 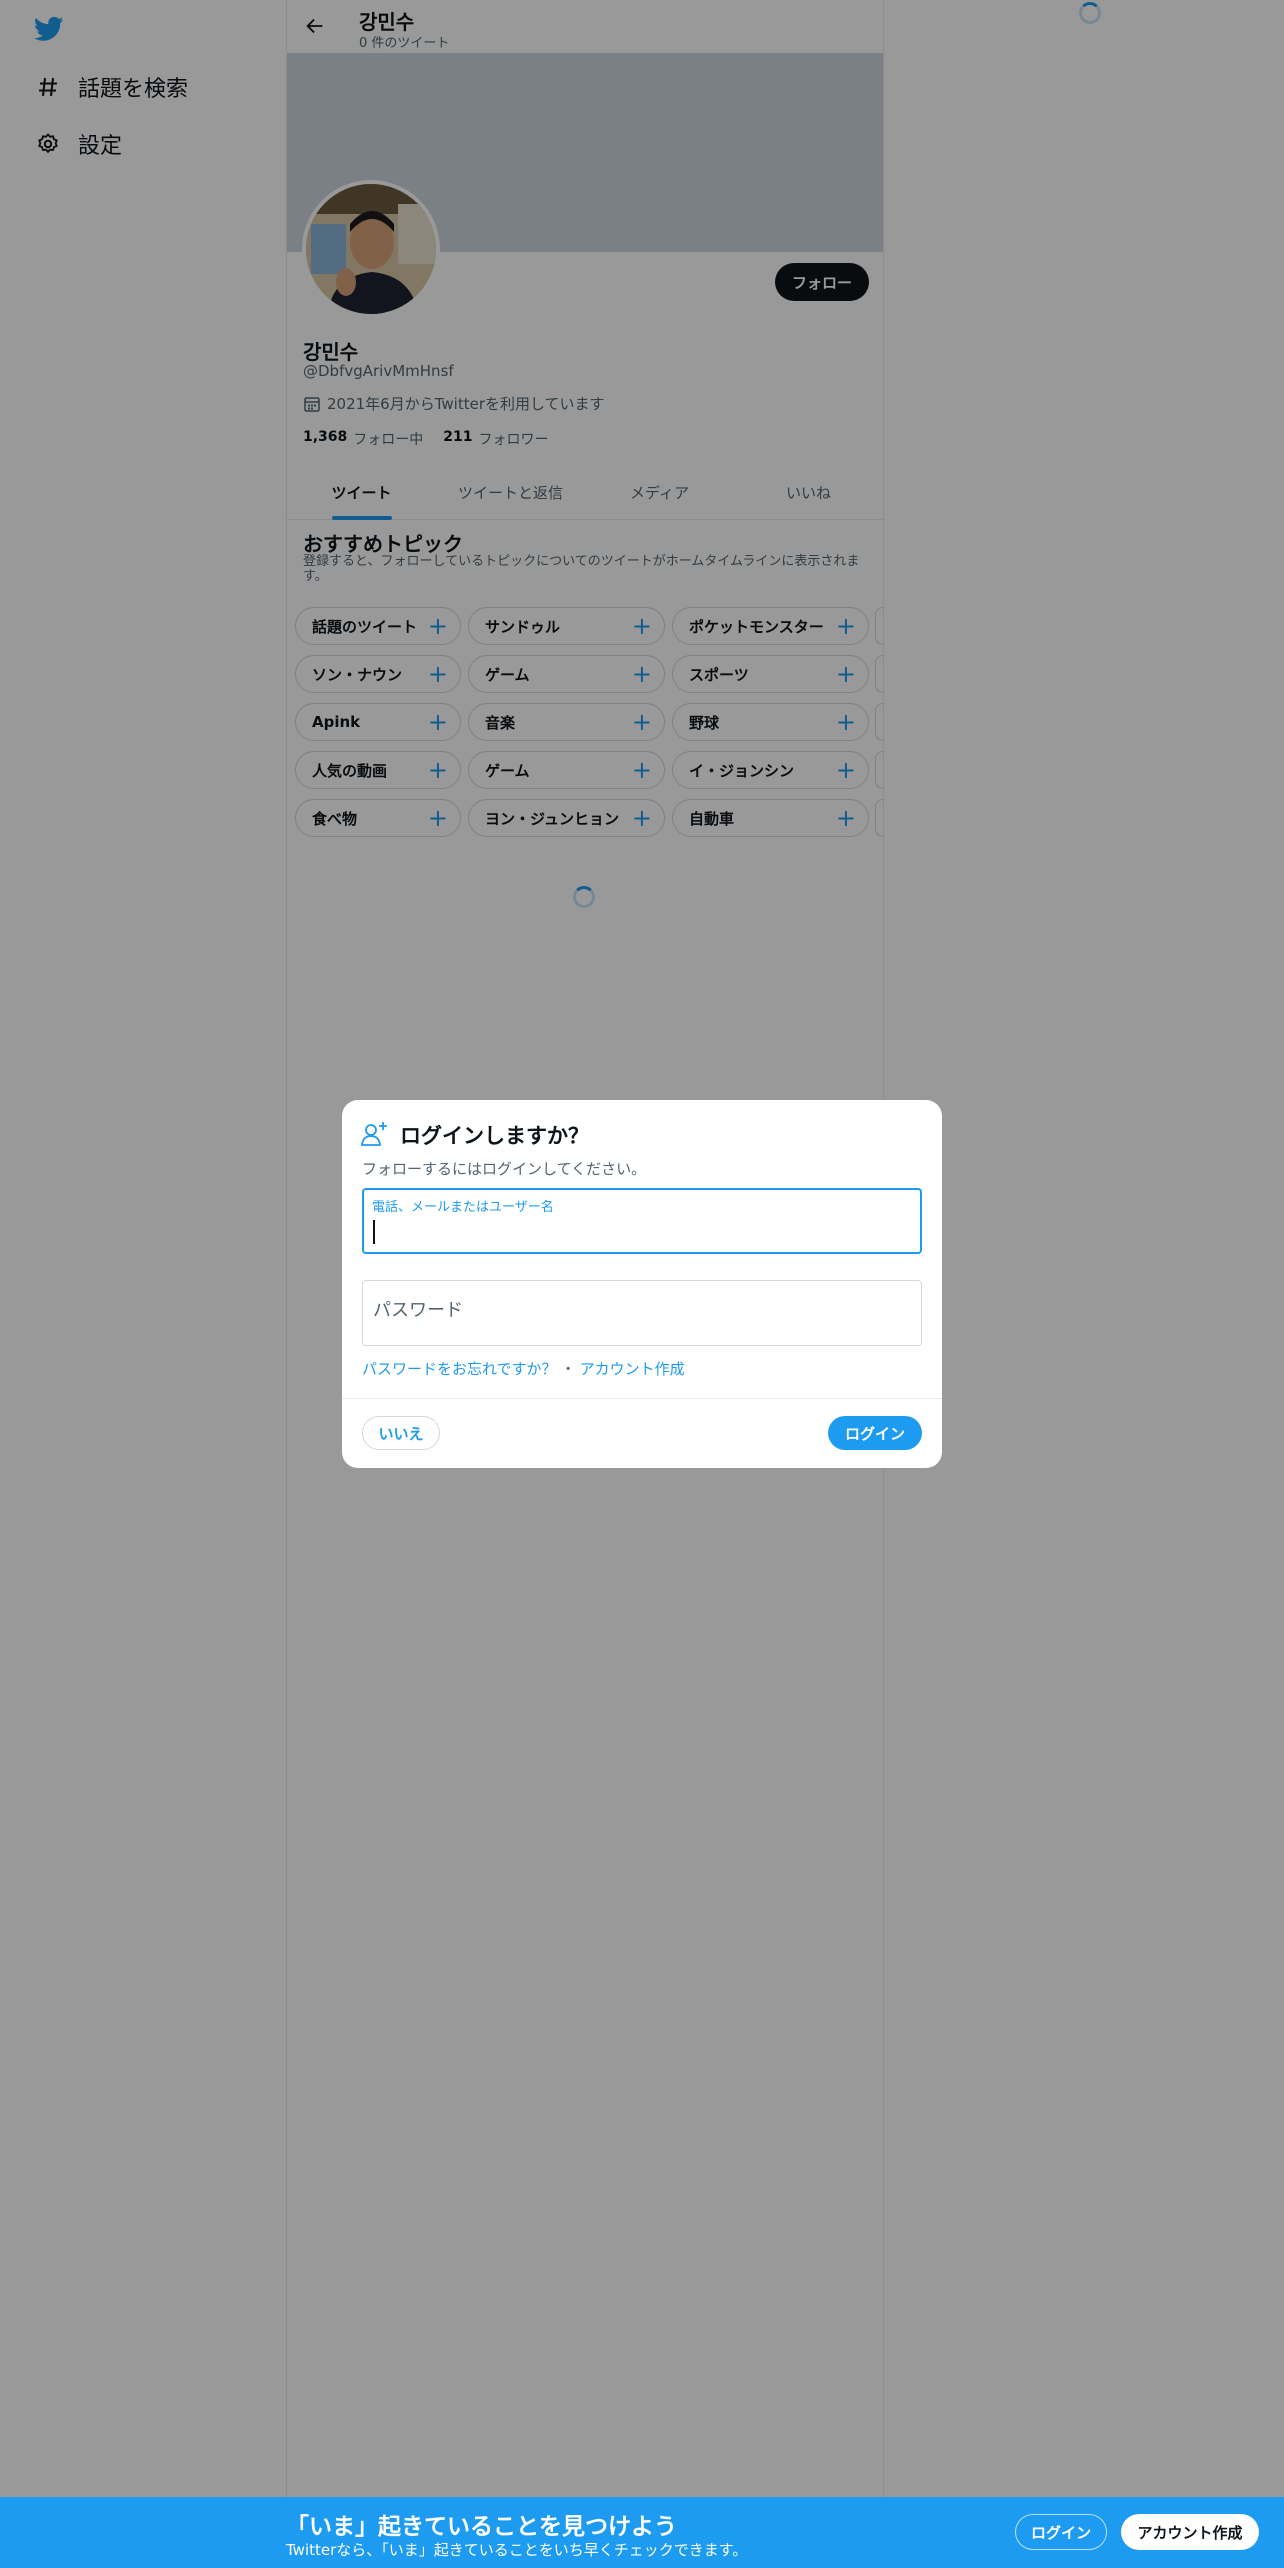 What do you see at coordinates (463, 1207) in the screenshot?
I see `username-field-label: 電話、メールまたはユーザー名` at bounding box center [463, 1207].